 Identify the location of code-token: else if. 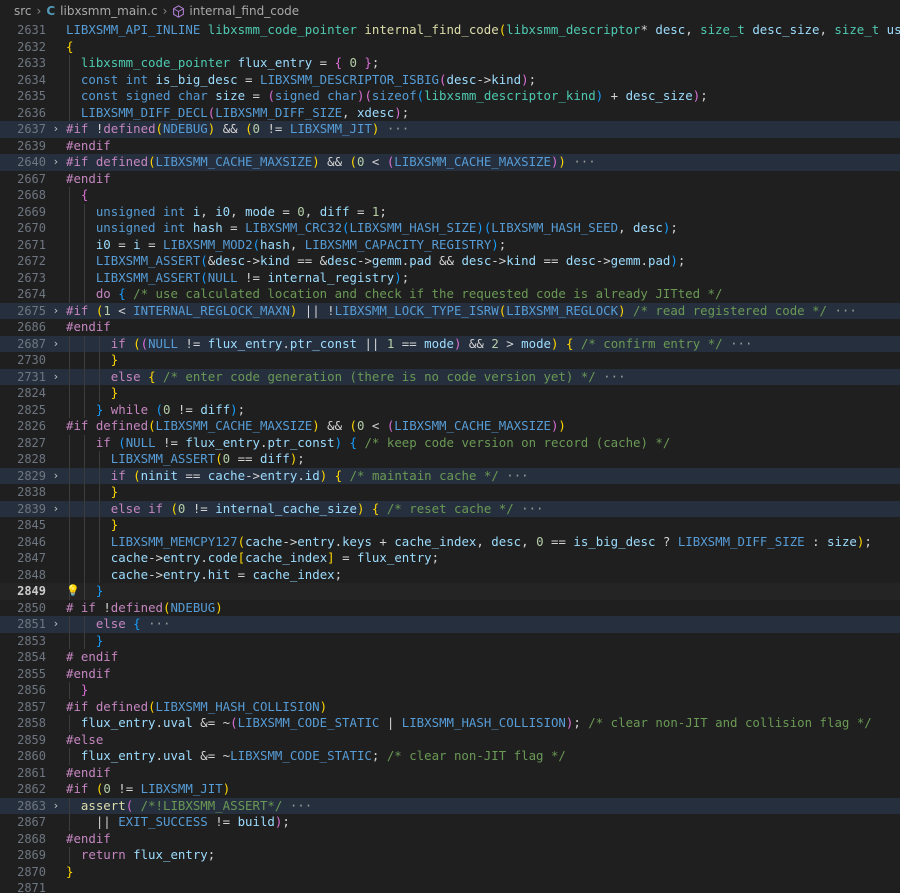
(140, 508).